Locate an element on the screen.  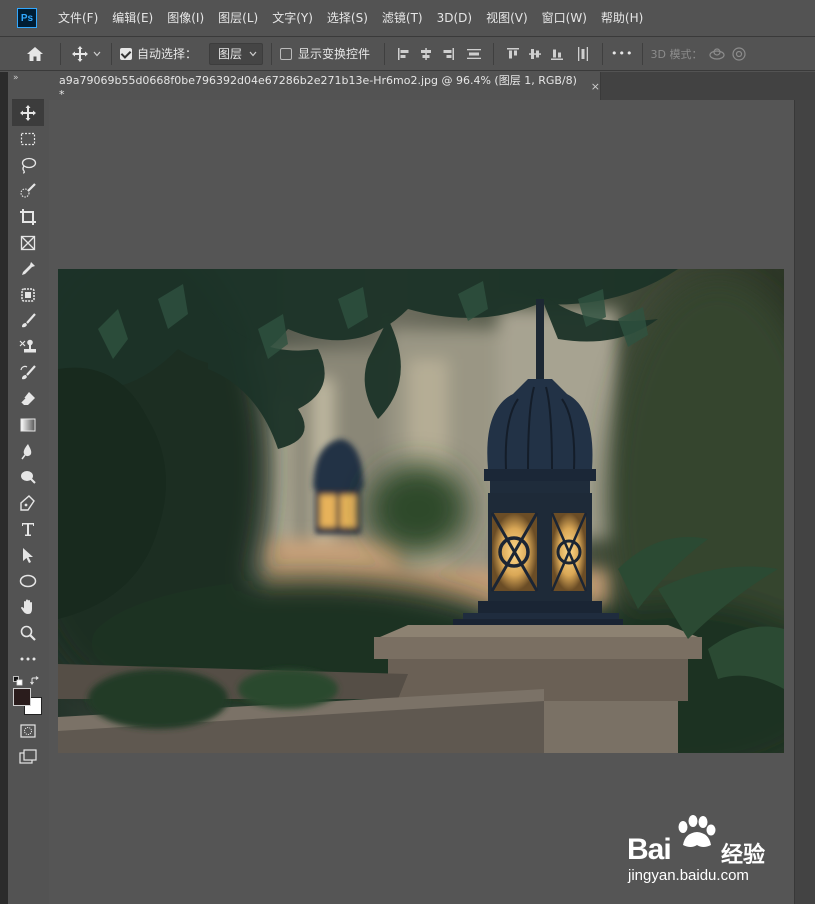
dodge-icon is located at coordinates (28, 477).